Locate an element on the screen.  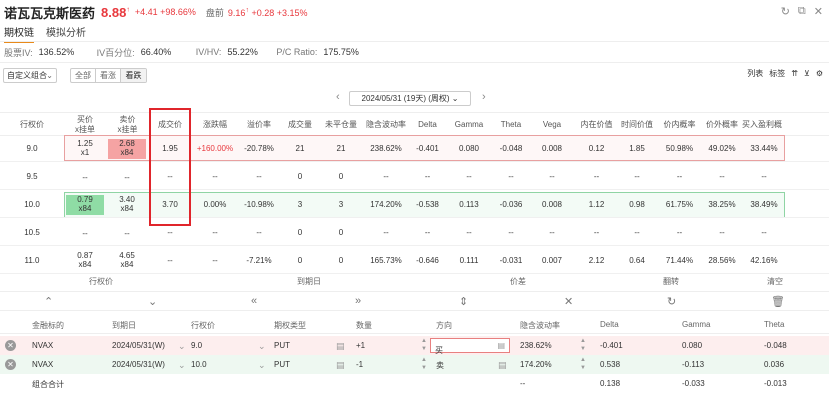
gear-icon: ⚙ is located at coordinates (819, 73).